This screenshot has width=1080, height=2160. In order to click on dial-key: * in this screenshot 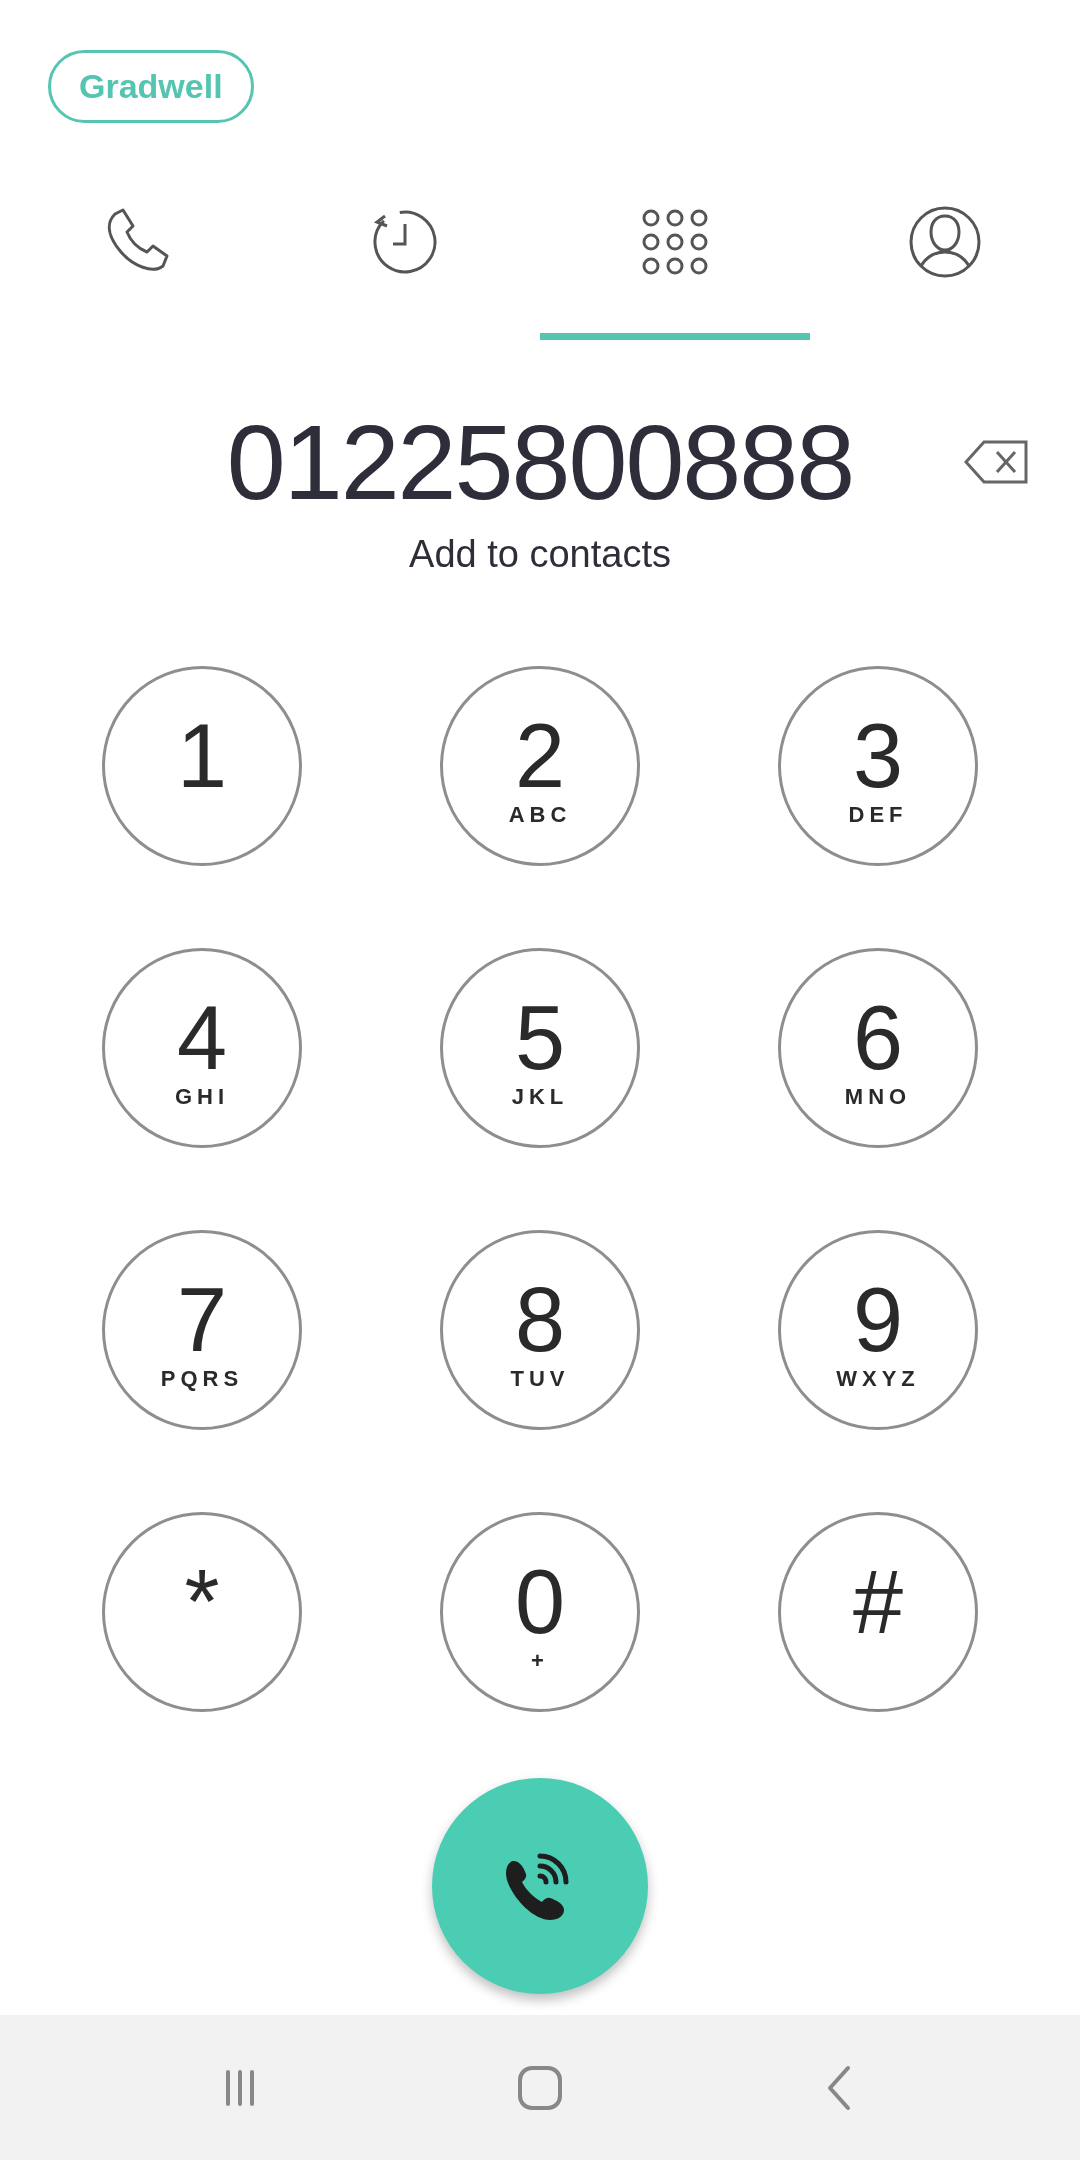, I will do `click(202, 1612)`.